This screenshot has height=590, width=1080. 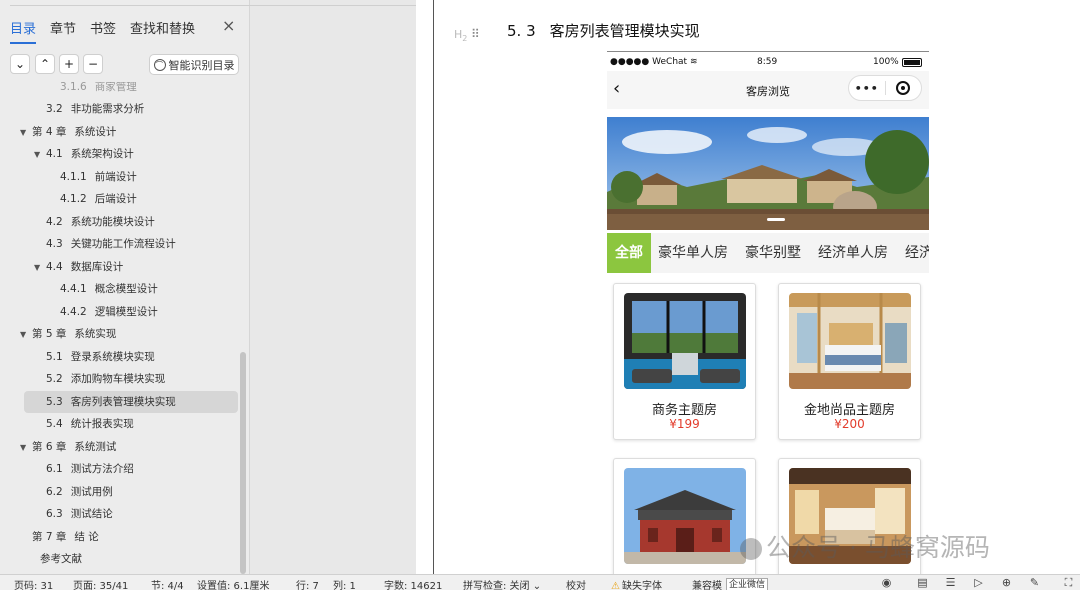 I want to click on tab-bookmarks: 书签, so click(x=103, y=31).